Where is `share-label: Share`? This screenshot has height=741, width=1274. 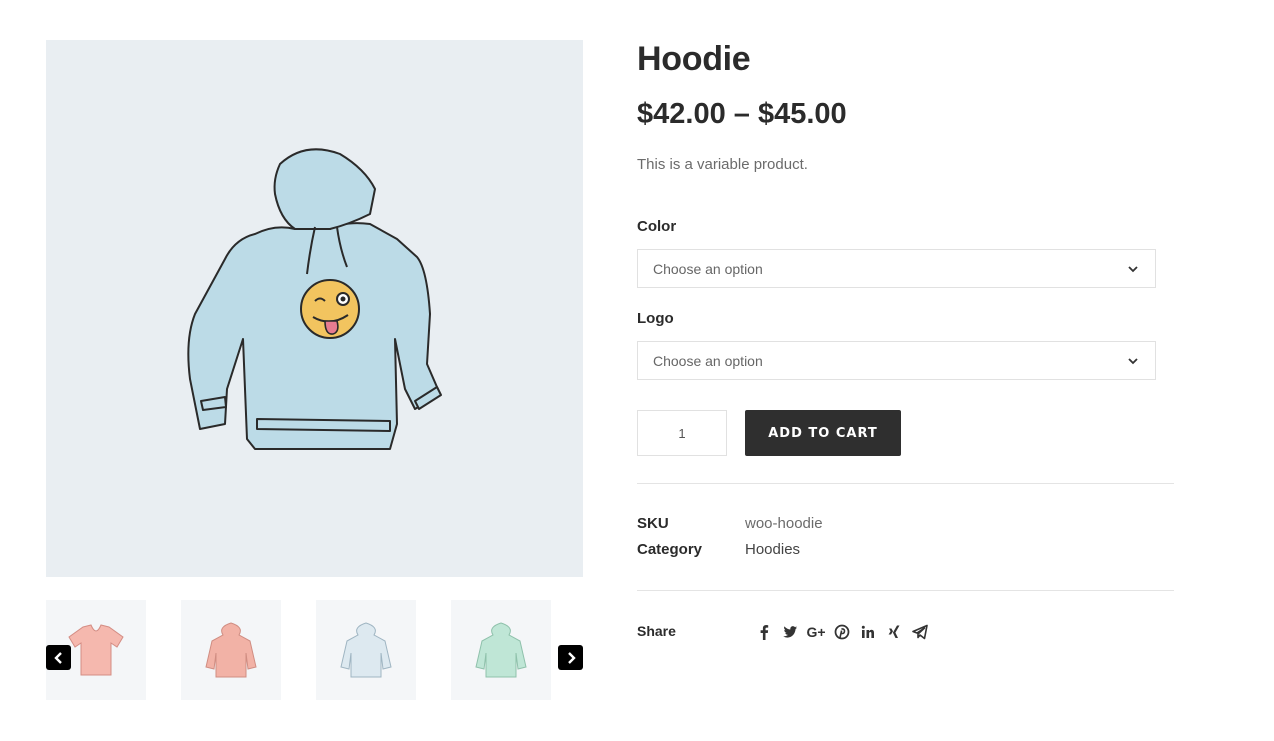 share-label: Share is located at coordinates (656, 631).